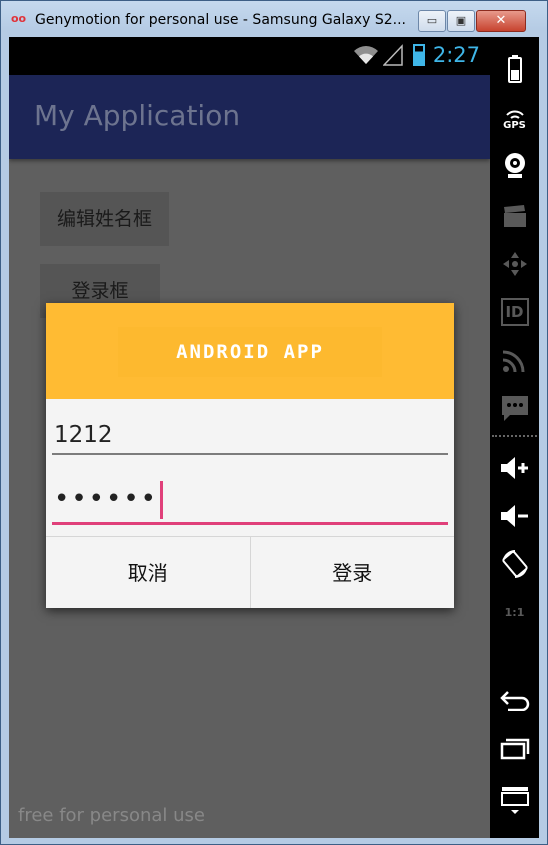 Image resolution: width=548 pixels, height=845 pixels. What do you see at coordinates (501, 21) in the screenshot?
I see `close-button: ✕` at bounding box center [501, 21].